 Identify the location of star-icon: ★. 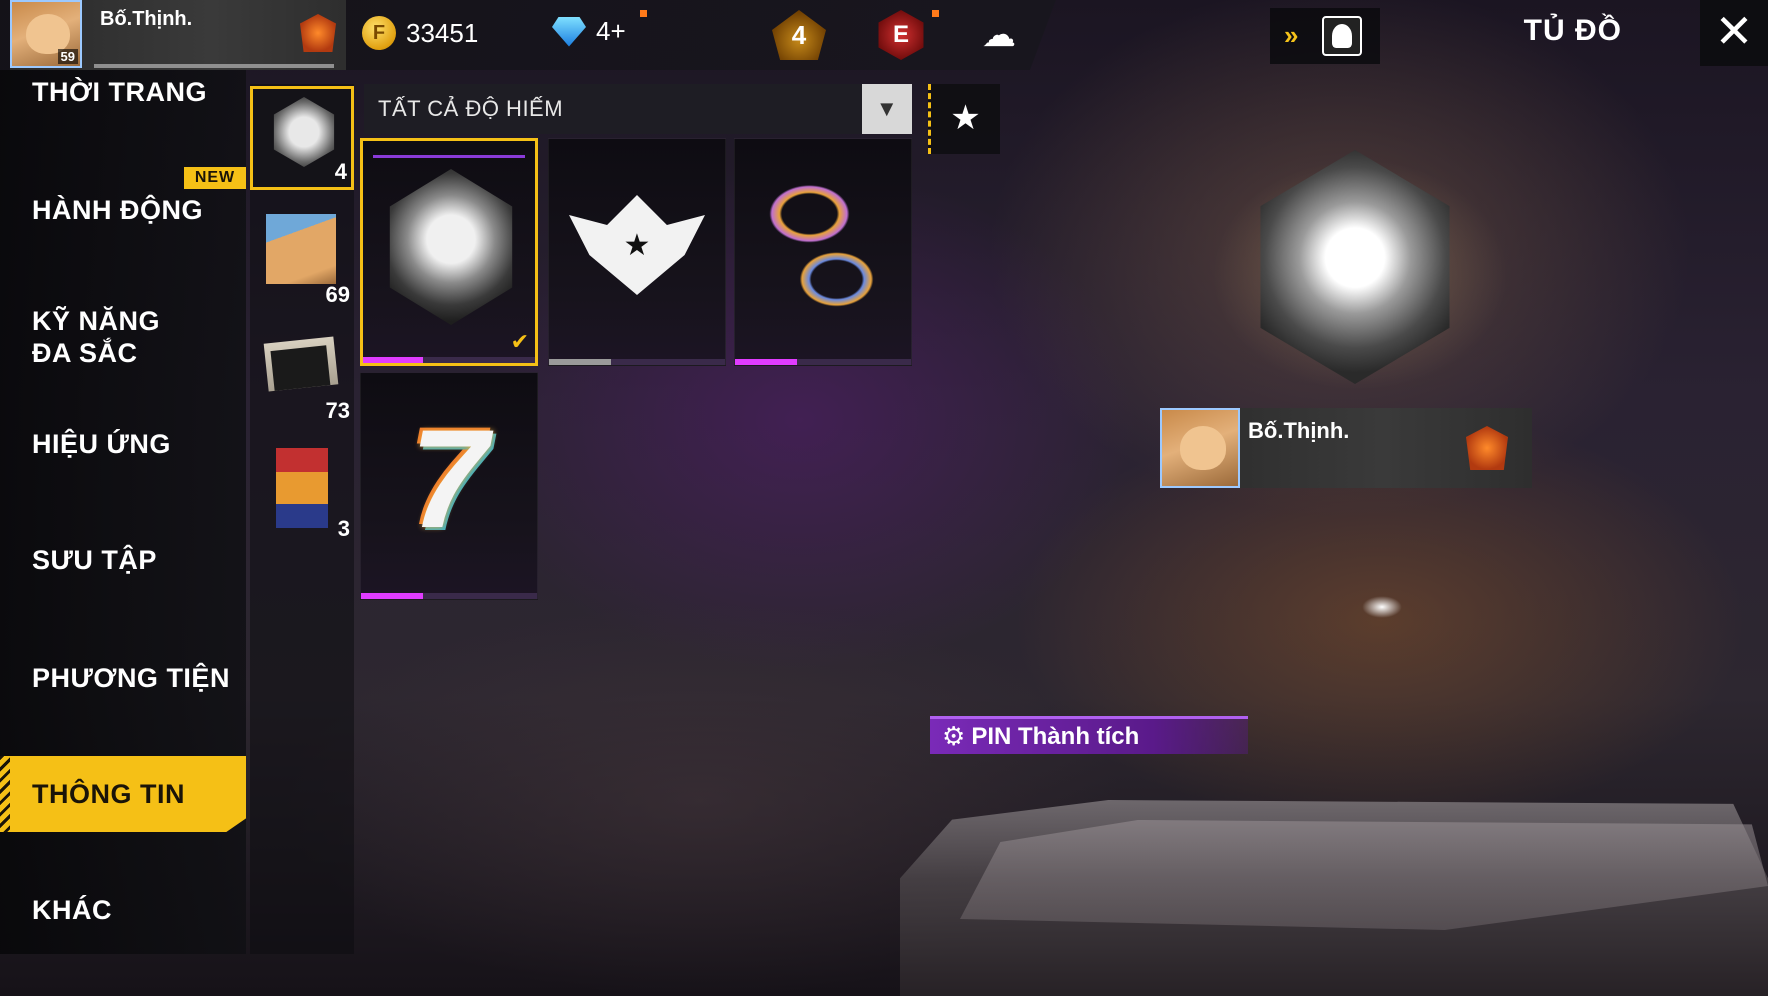
(637, 245).